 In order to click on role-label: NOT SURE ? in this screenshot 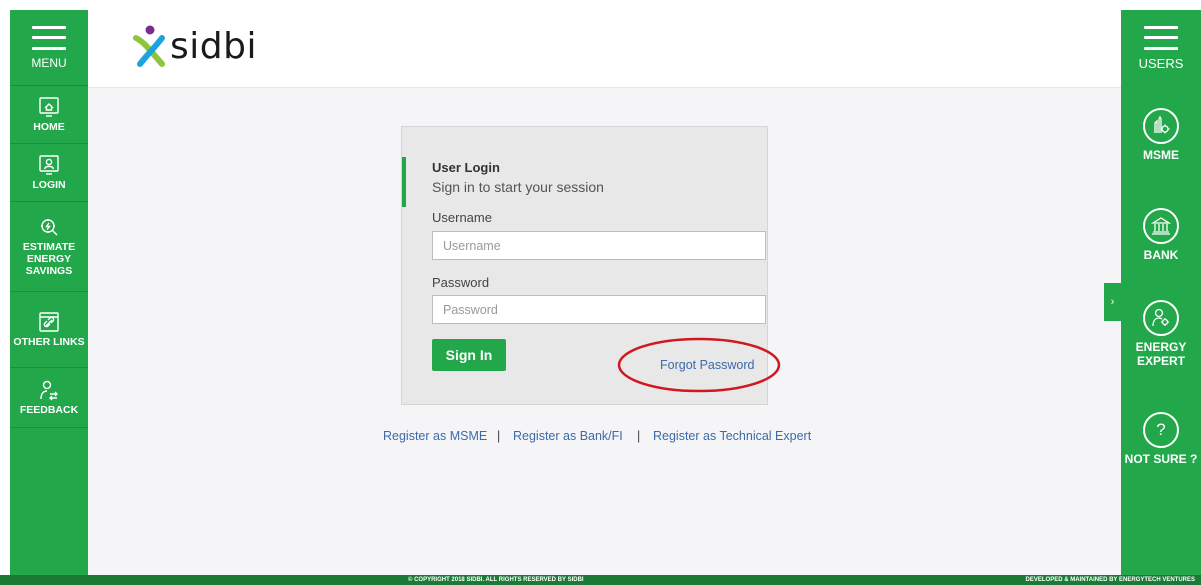, I will do `click(1161, 459)`.